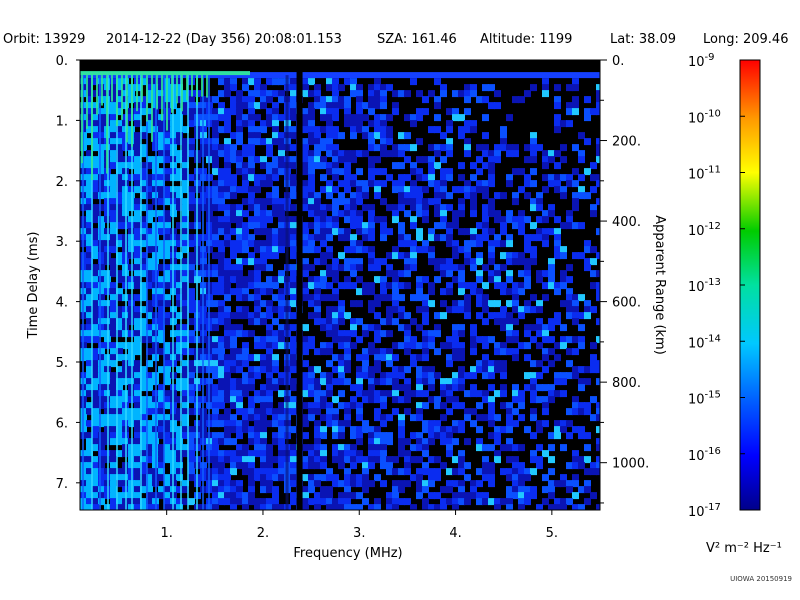 This screenshot has width=800, height=600. I want to click on green-fringe, so click(187, 88).